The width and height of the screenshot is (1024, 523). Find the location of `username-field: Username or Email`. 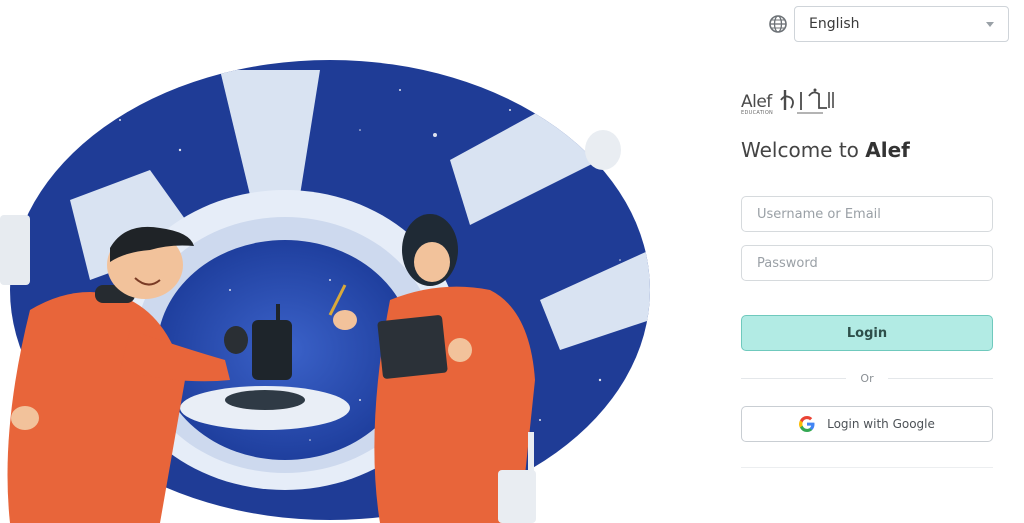

username-field: Username or Email is located at coordinates (867, 214).